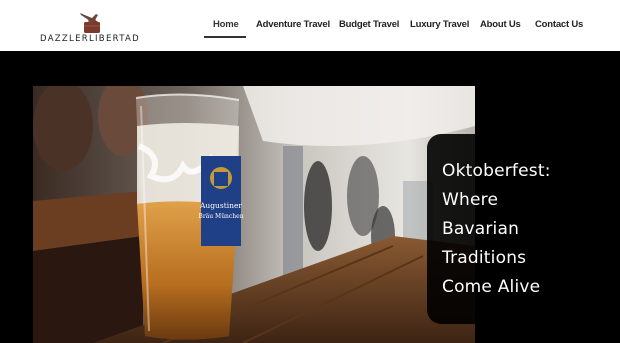 The height and width of the screenshot is (343, 620). Describe the element at coordinates (220, 216) in the screenshot. I see `glass-label-line-2: Bräu München` at that location.